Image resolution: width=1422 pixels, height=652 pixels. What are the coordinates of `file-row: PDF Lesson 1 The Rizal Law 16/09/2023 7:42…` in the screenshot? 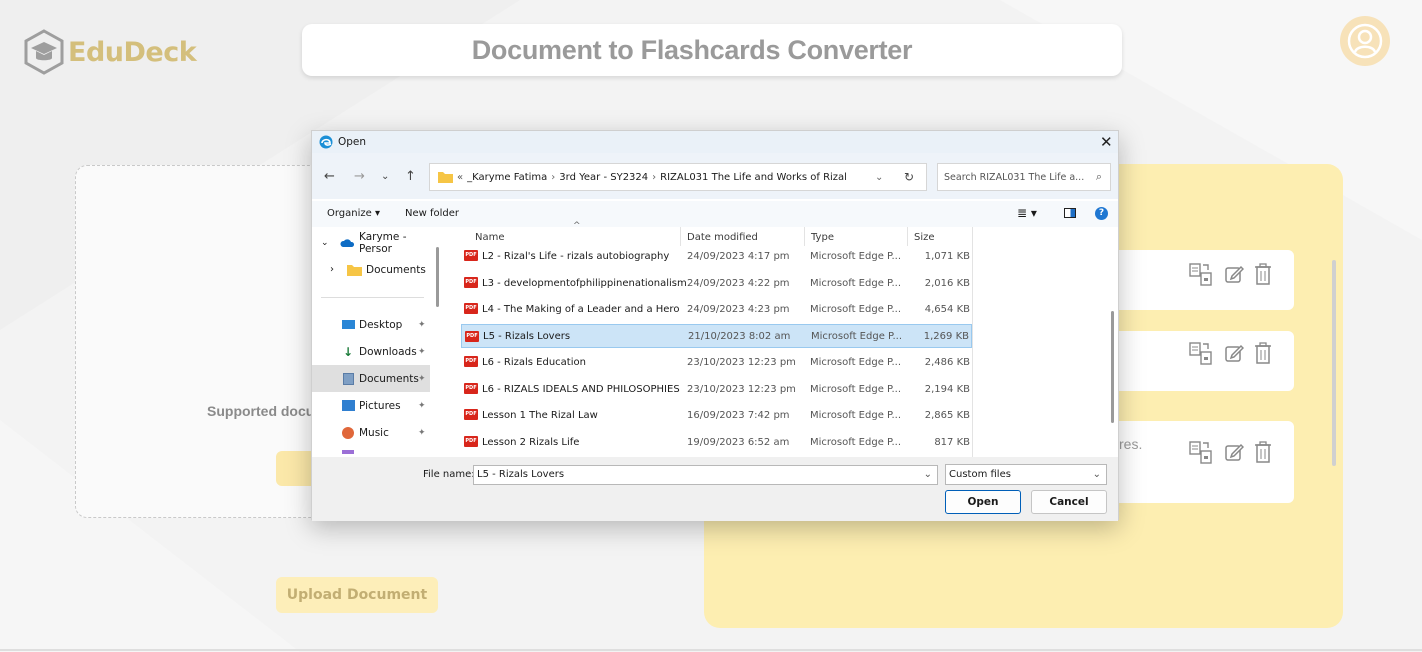 It's located at (716, 415).